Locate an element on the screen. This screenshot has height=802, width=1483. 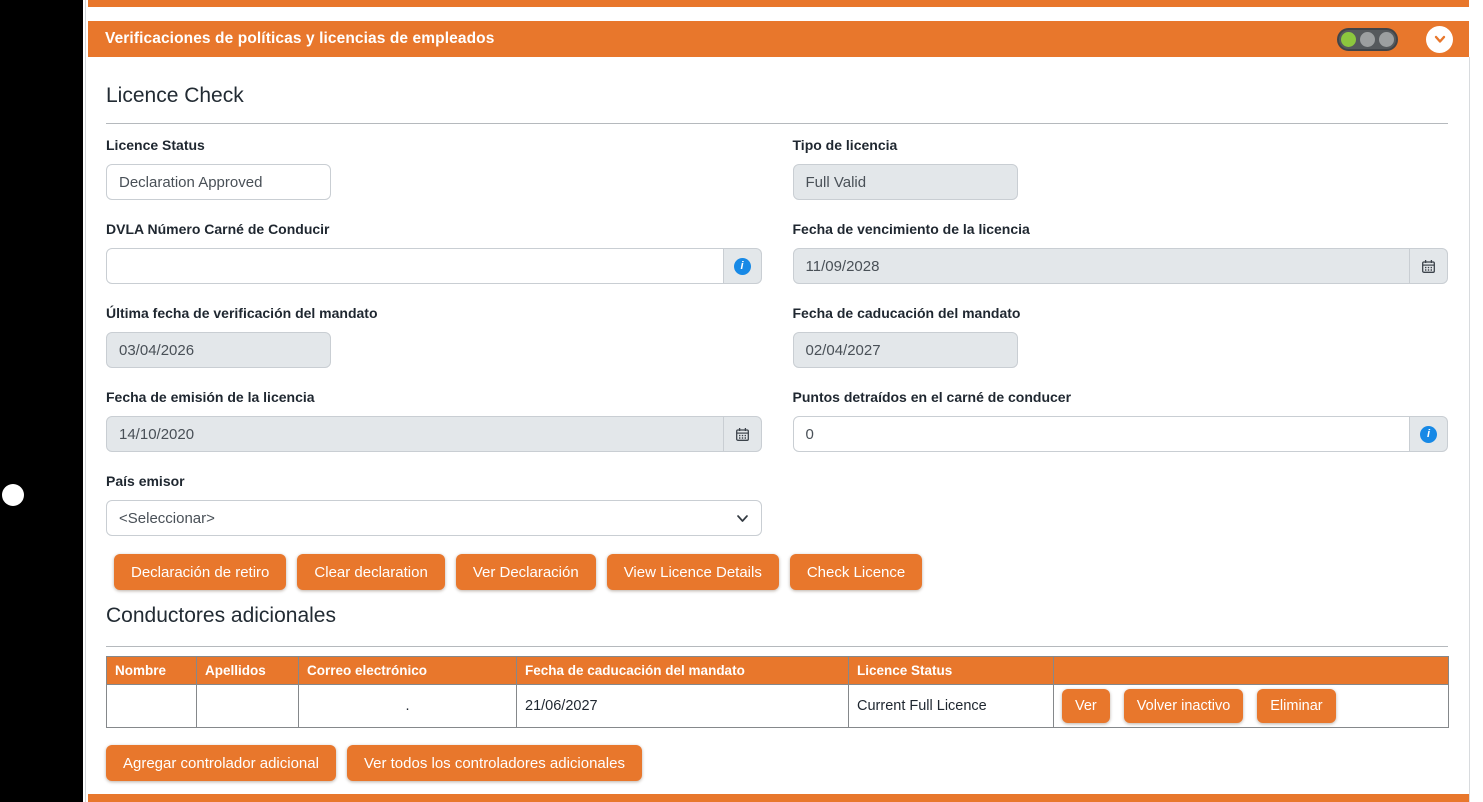
ver-declaracion-button: Ver Declaración is located at coordinates (525, 572).